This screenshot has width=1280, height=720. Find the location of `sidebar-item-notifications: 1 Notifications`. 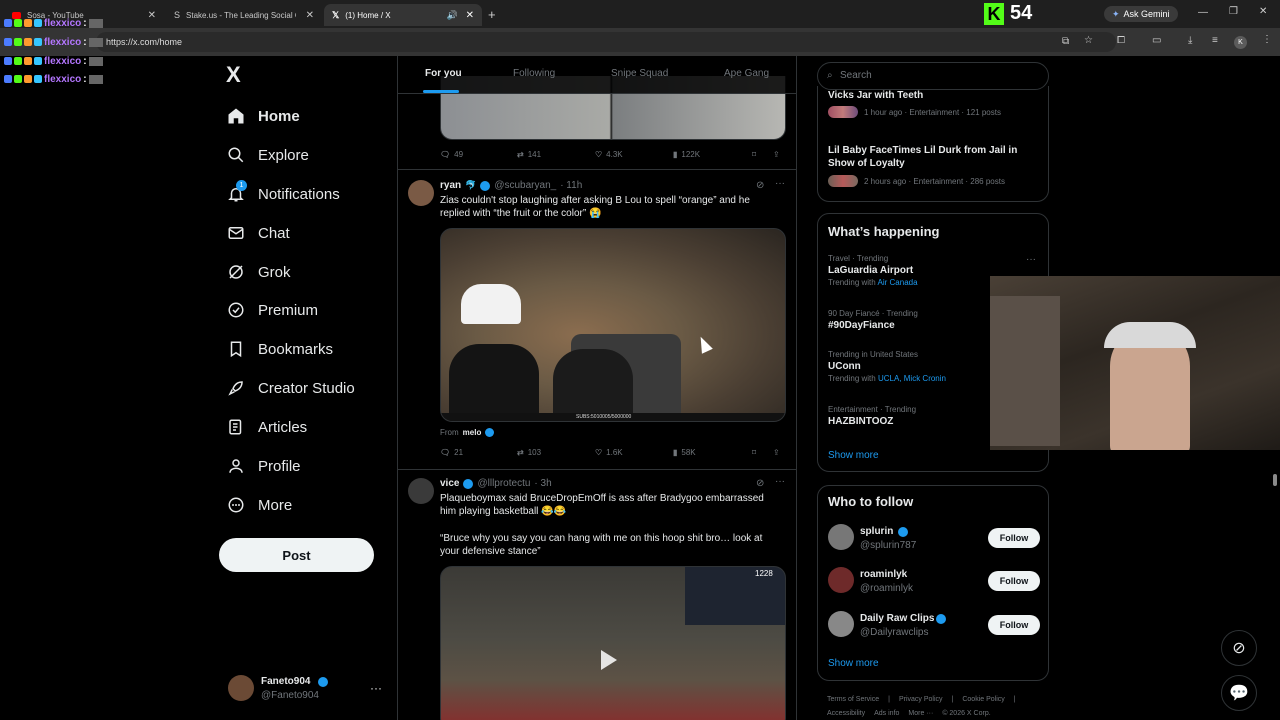

sidebar-item-notifications: 1 Notifications is located at coordinates (283, 194).